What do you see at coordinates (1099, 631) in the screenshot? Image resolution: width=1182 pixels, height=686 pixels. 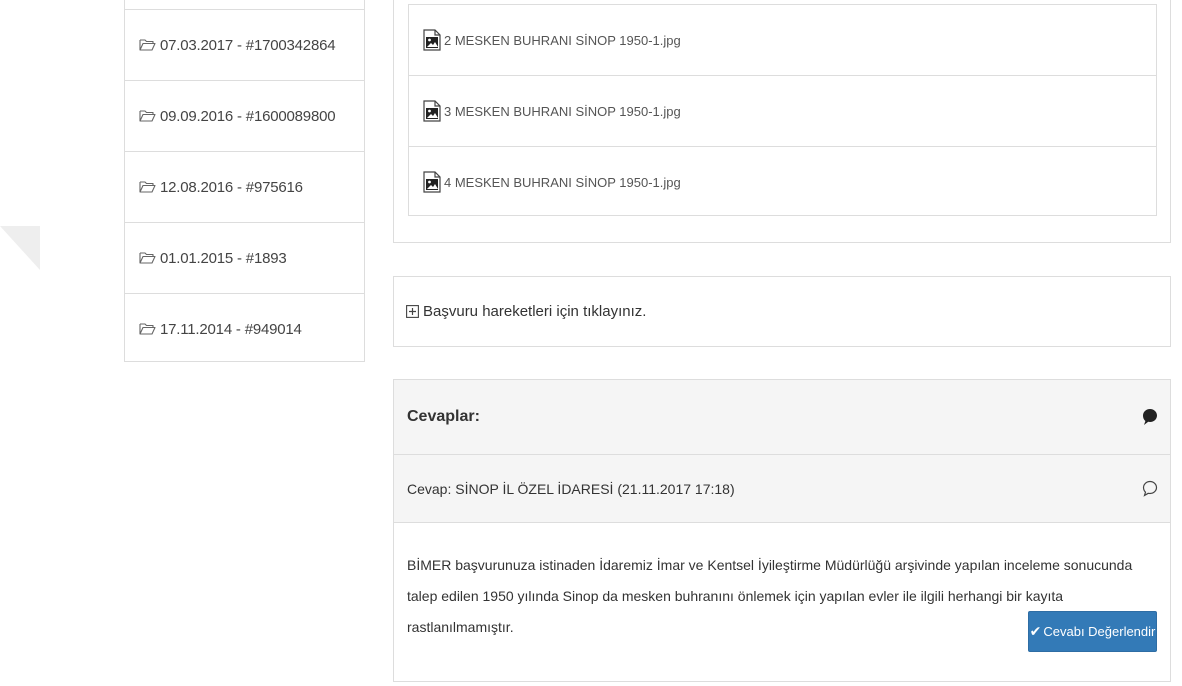 I see `rate-answer-label: Cevabı Değerlendir` at bounding box center [1099, 631].